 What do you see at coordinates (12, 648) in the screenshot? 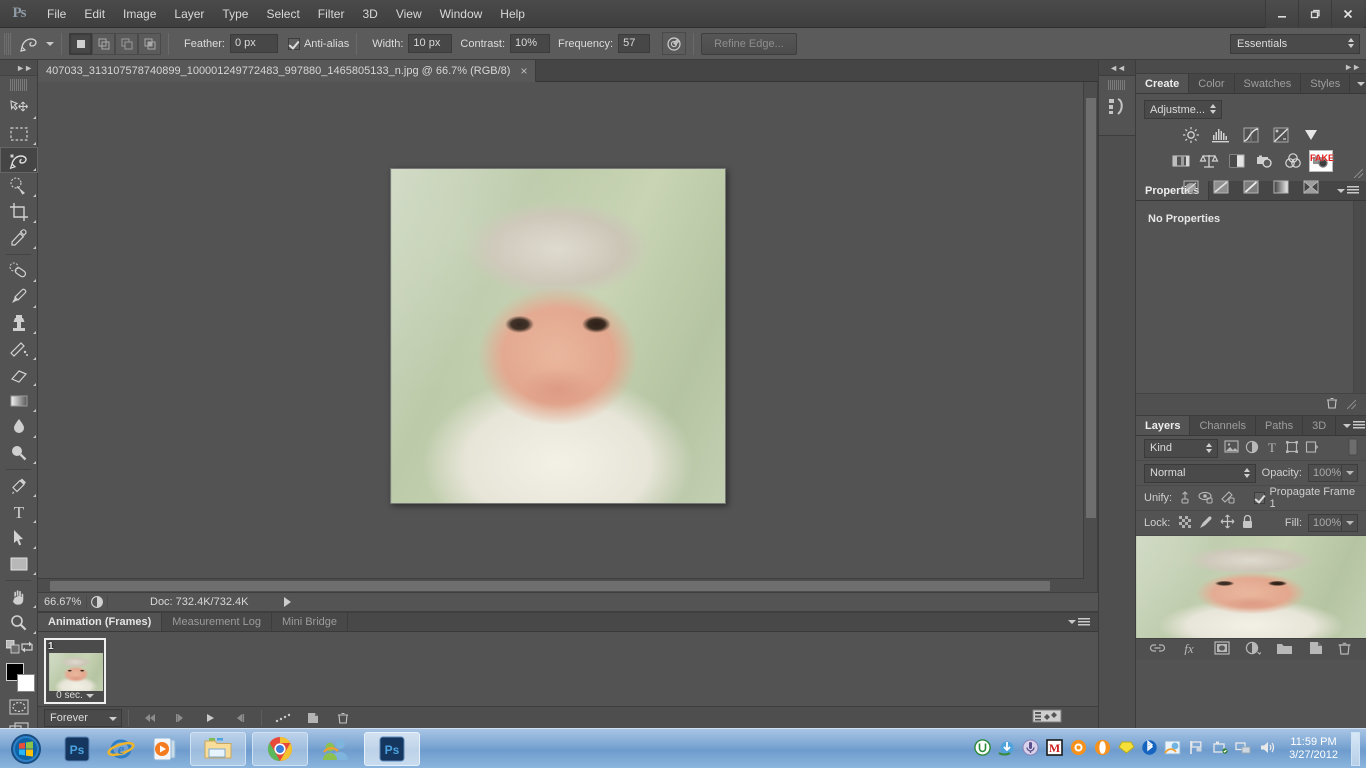
I see `default-colors-icon` at bounding box center [12, 648].